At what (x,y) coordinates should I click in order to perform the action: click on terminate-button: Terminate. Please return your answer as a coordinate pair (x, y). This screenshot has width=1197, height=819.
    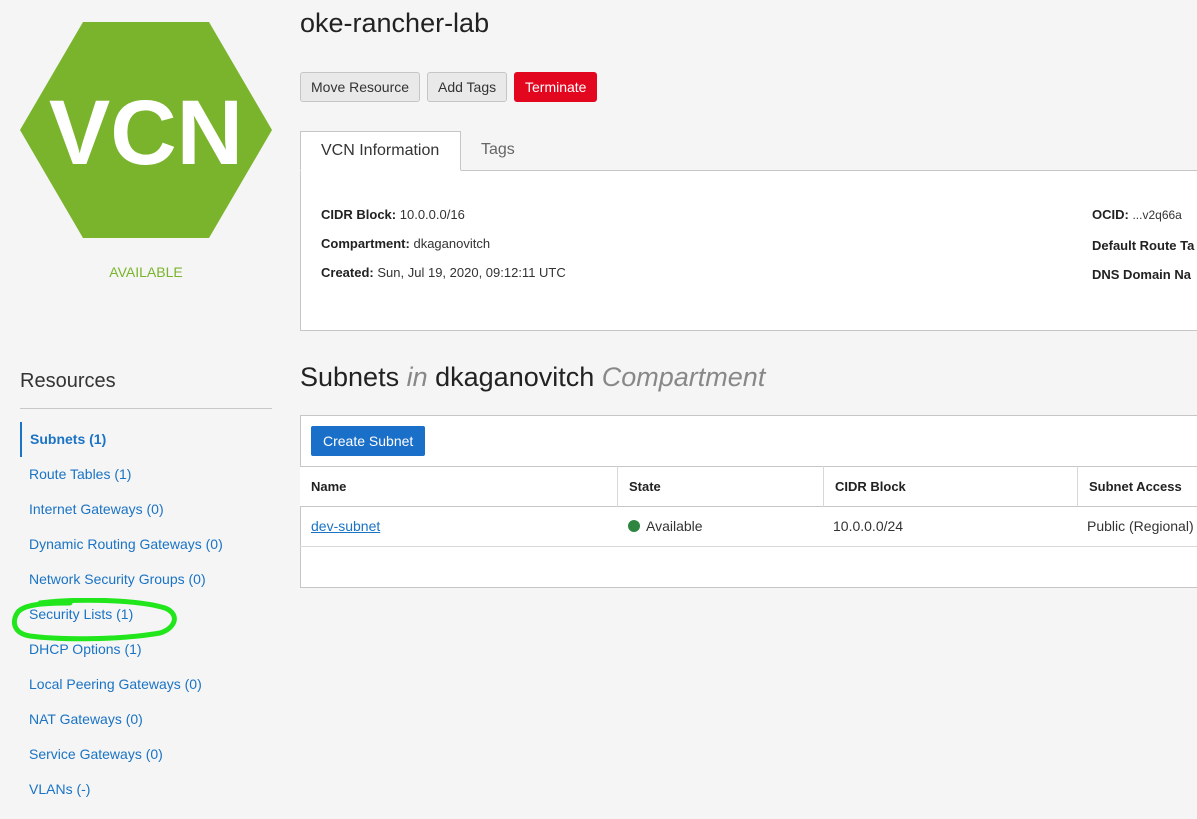
    Looking at the image, I should click on (556, 87).